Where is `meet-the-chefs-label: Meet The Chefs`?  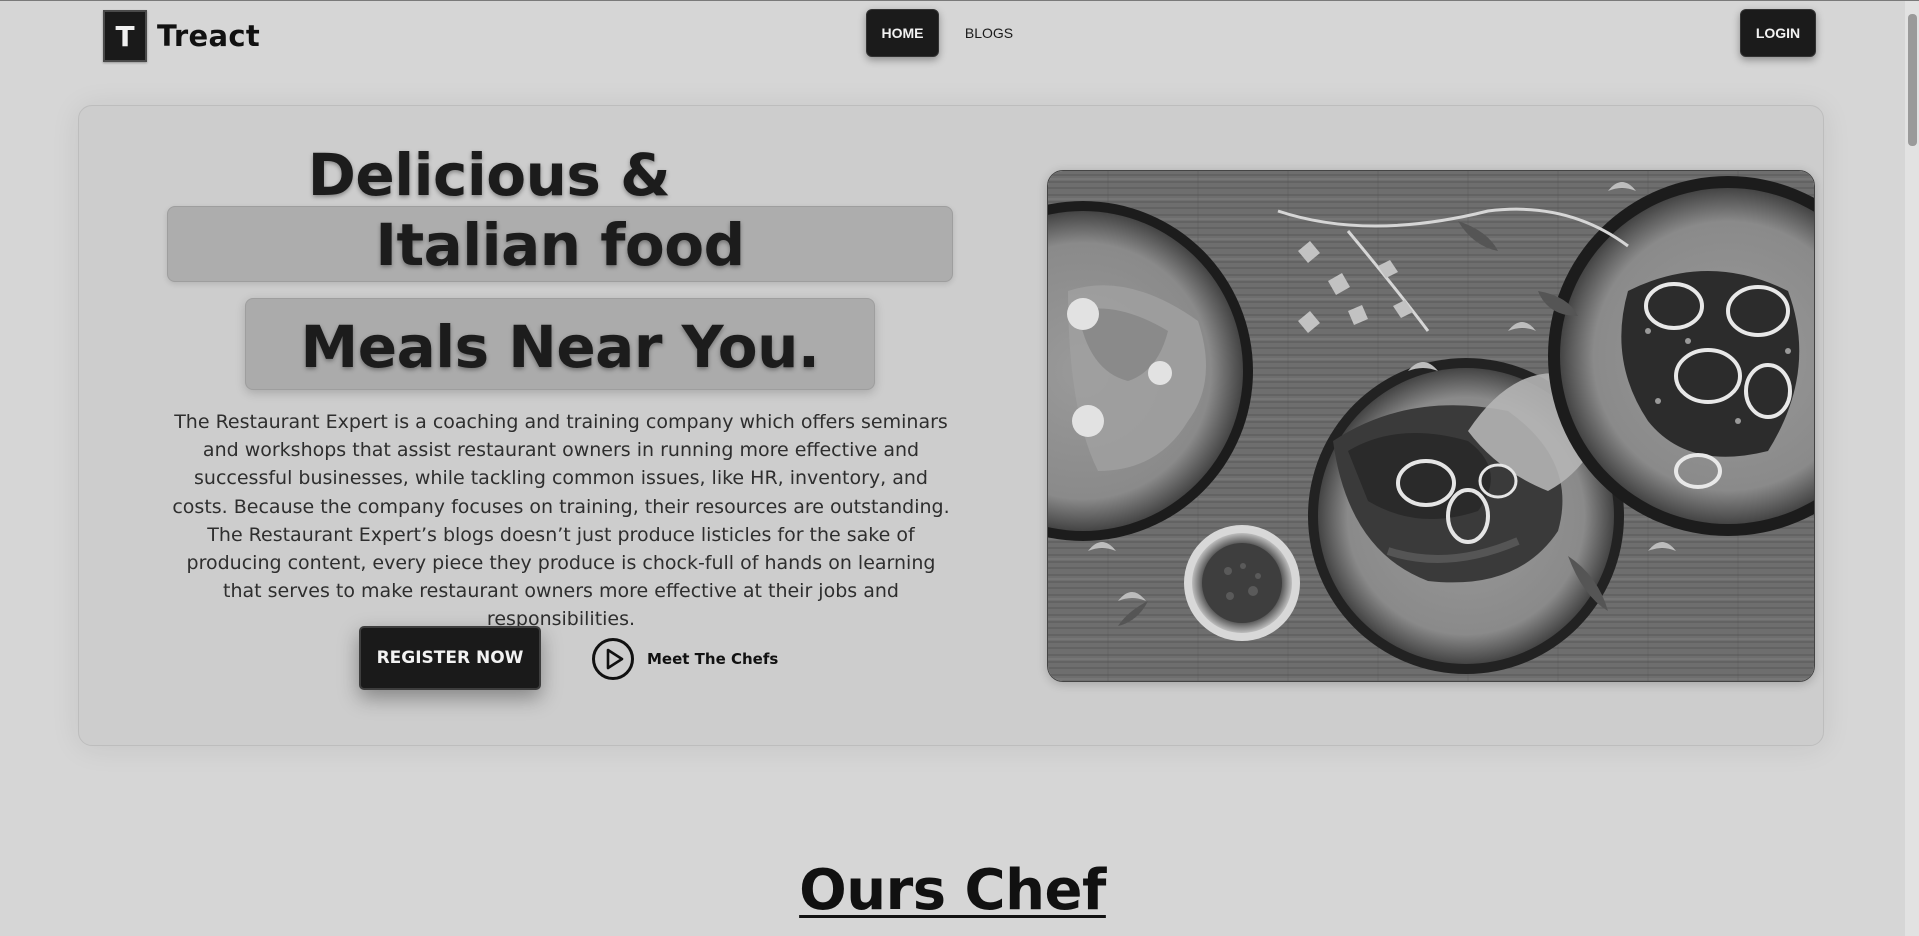 meet-the-chefs-label: Meet The Chefs is located at coordinates (713, 659).